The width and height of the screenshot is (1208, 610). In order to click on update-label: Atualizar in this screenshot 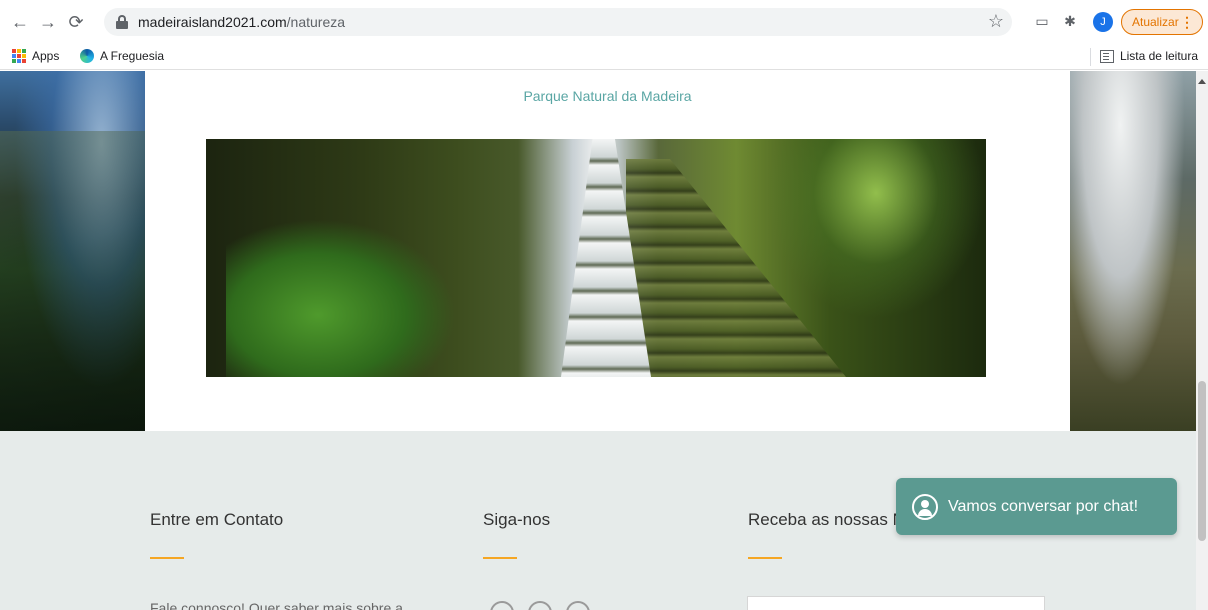, I will do `click(1155, 22)`.